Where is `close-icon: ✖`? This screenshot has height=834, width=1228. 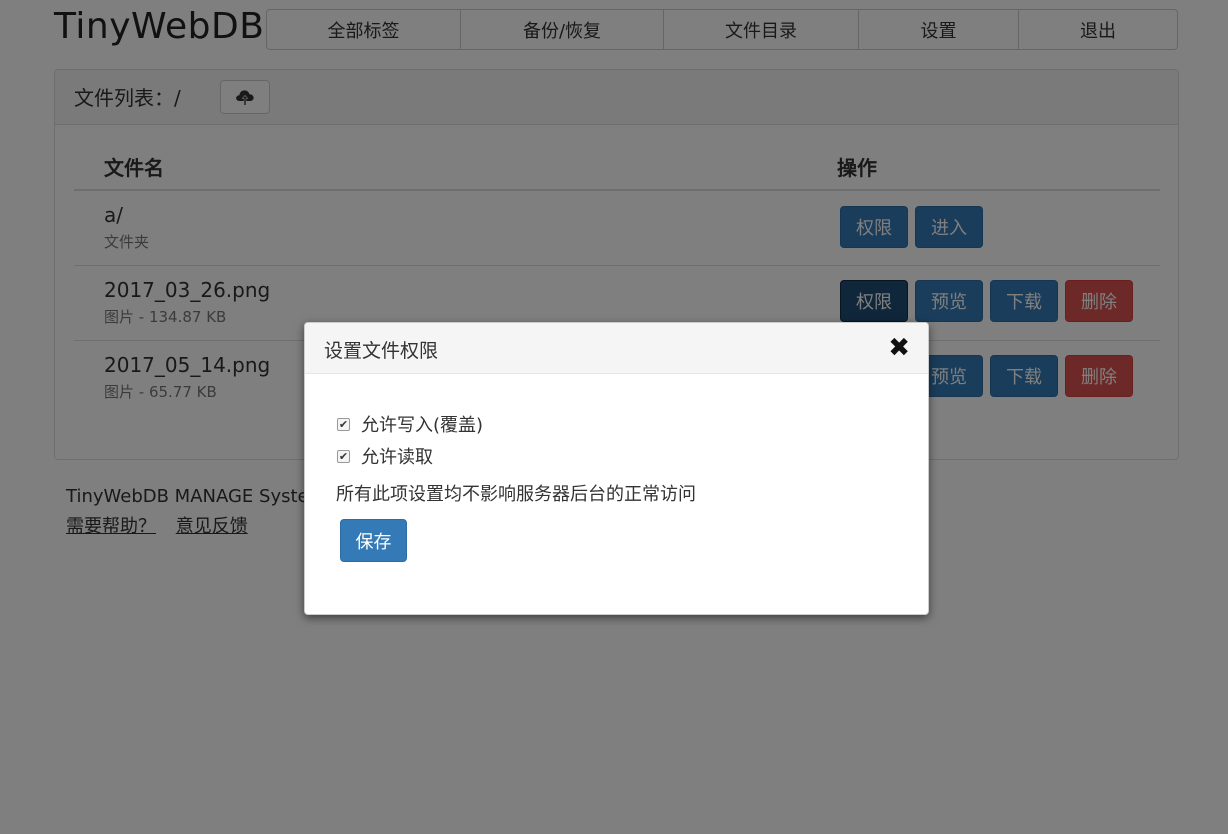
close-icon: ✖ is located at coordinates (899, 348).